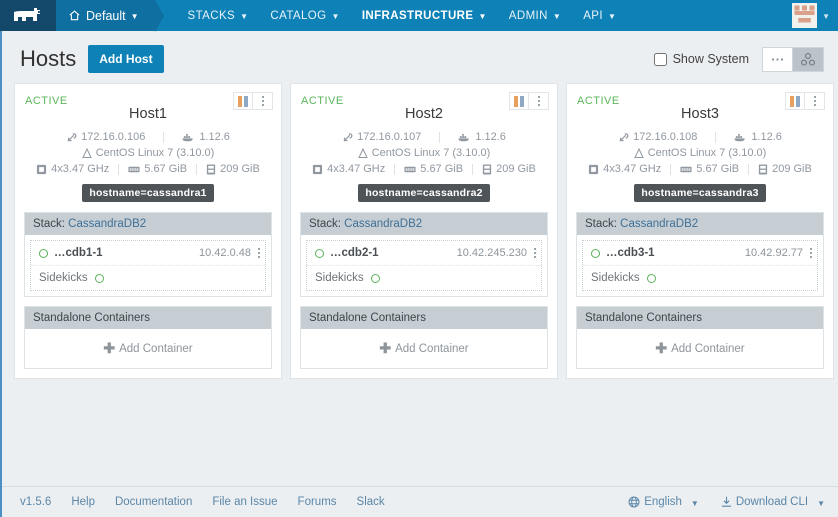 The height and width of the screenshot is (517, 838). Describe the element at coordinates (147, 153) in the screenshot. I see `host-os: CentOS Linux 7 (3.10.0)` at that location.